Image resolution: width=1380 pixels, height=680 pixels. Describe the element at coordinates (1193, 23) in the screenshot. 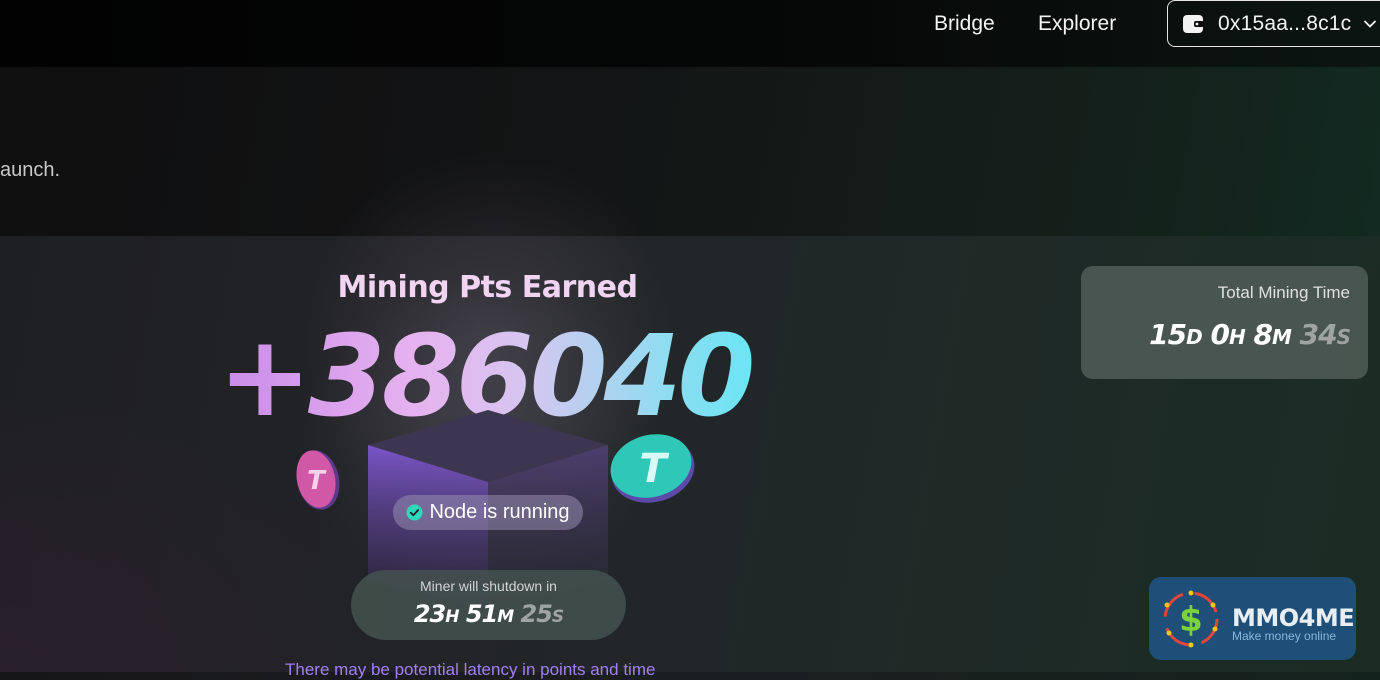

I see `wallet-icon` at that location.